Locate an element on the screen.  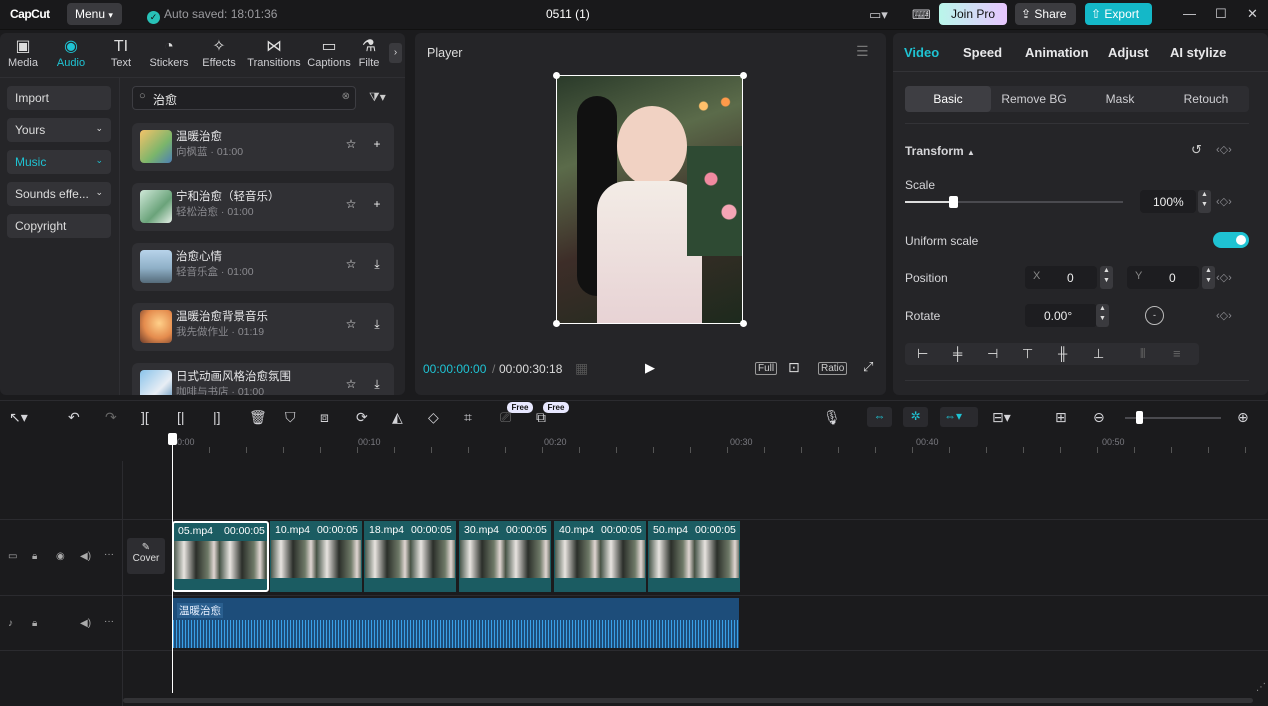
list-item: 日式动画风格治愈氛围 咖啡与书店 · 01:00 ☆ ⤓ is located at coordinates (263, 379).